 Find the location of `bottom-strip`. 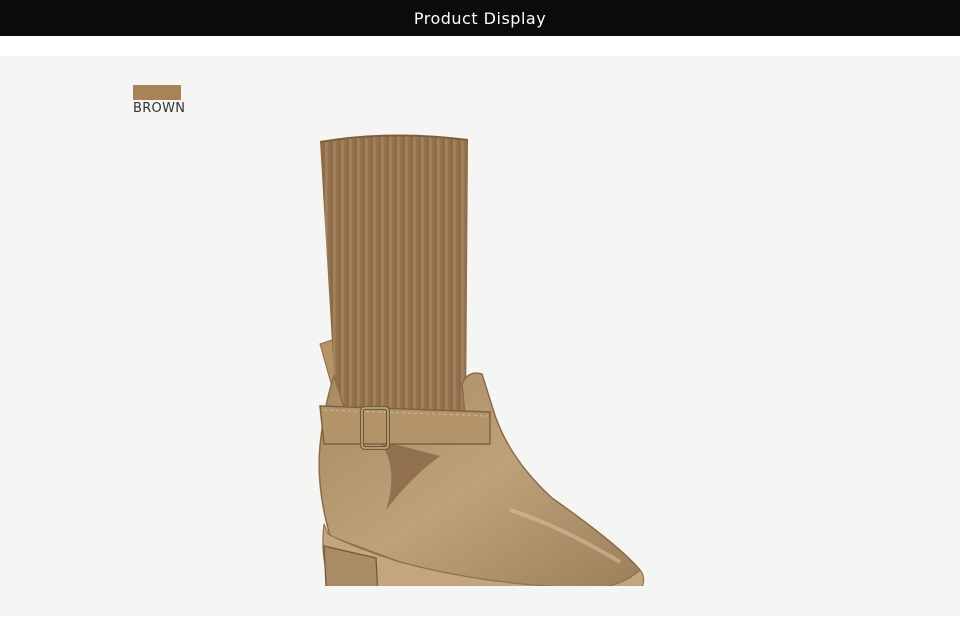

bottom-strip is located at coordinates (480, 625).